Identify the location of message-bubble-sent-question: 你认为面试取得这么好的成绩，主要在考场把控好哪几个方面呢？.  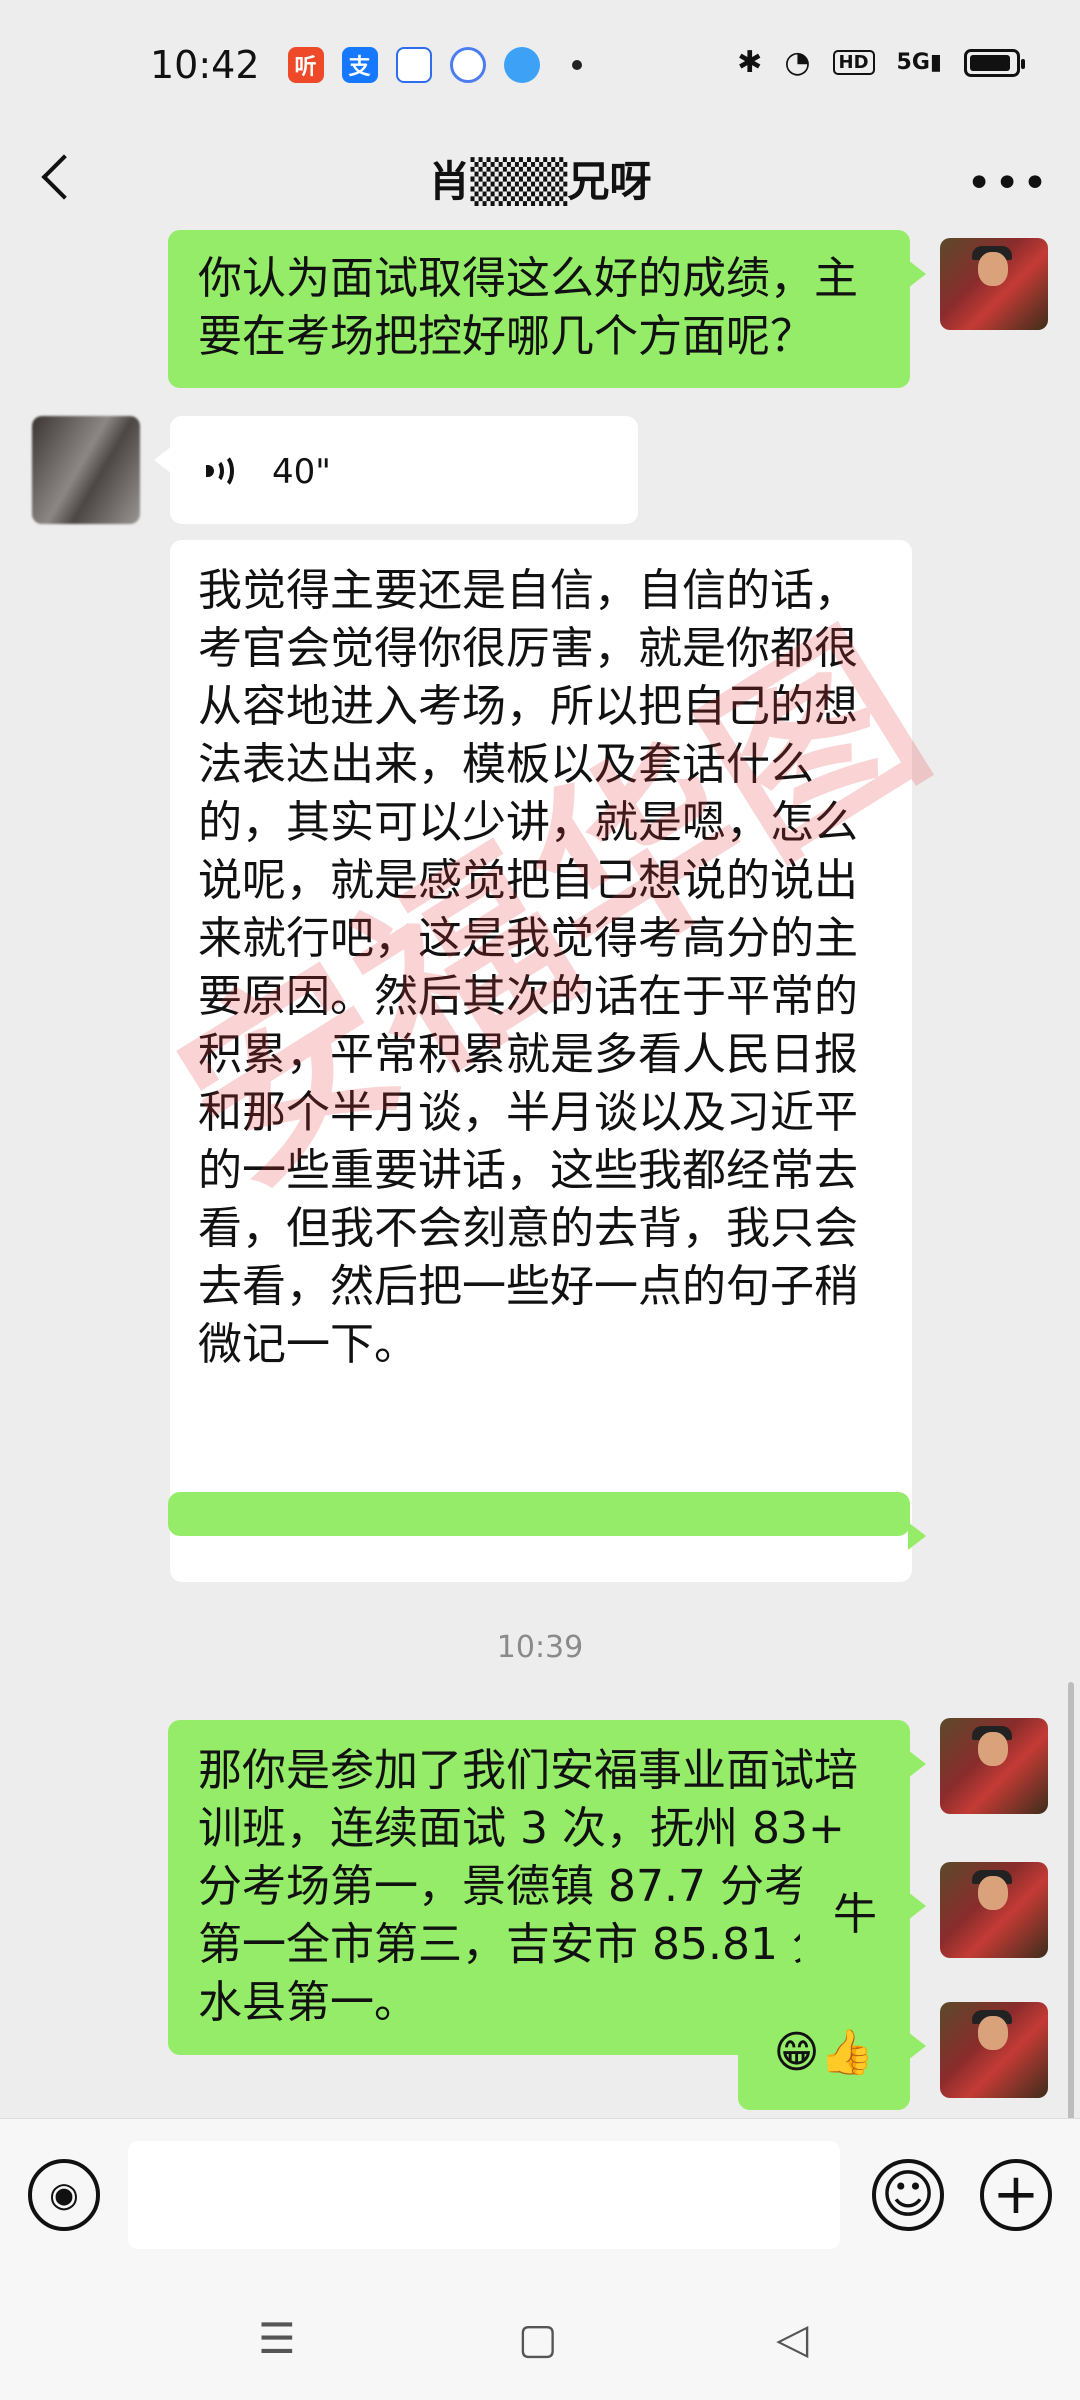
(547, 309).